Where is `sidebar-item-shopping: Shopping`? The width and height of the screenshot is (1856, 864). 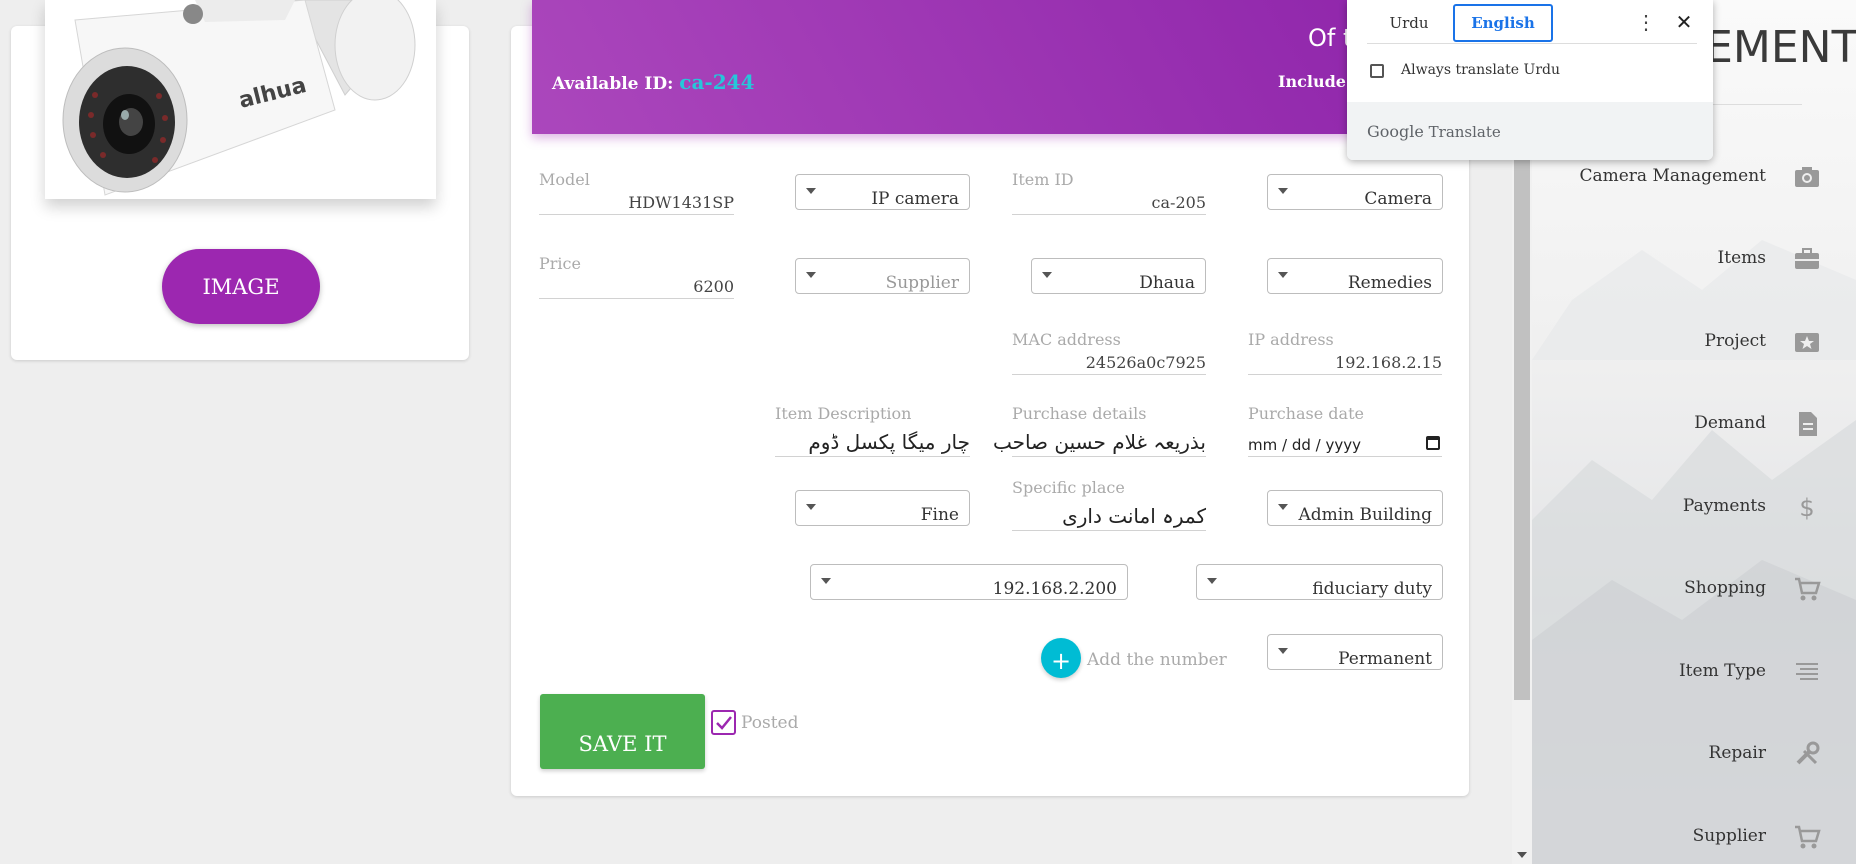 sidebar-item-shopping: Shopping is located at coordinates (1694, 590).